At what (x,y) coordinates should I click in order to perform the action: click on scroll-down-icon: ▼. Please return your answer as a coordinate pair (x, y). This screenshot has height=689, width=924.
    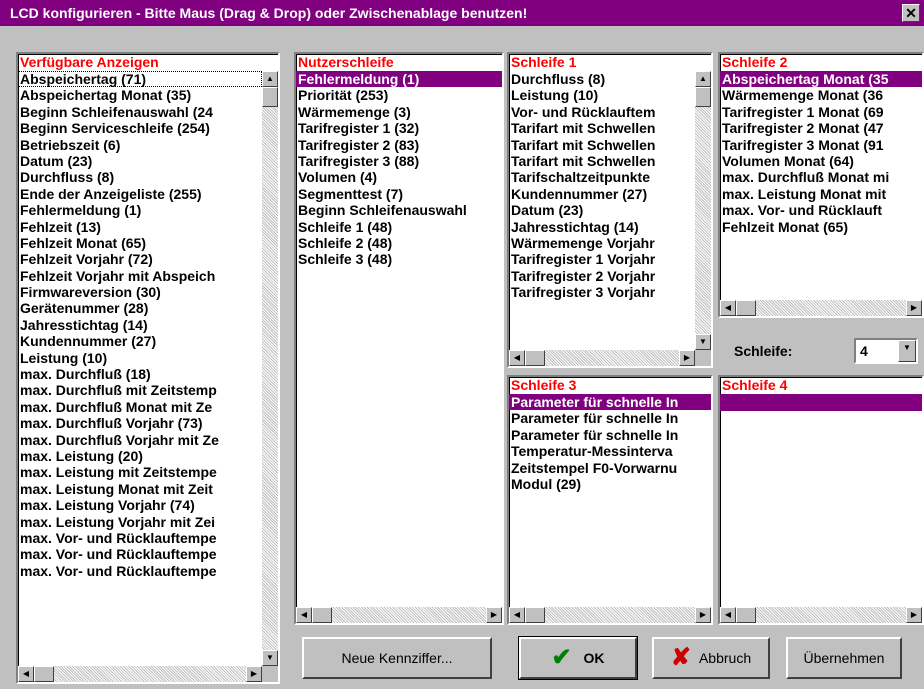
    Looking at the image, I should click on (270, 658).